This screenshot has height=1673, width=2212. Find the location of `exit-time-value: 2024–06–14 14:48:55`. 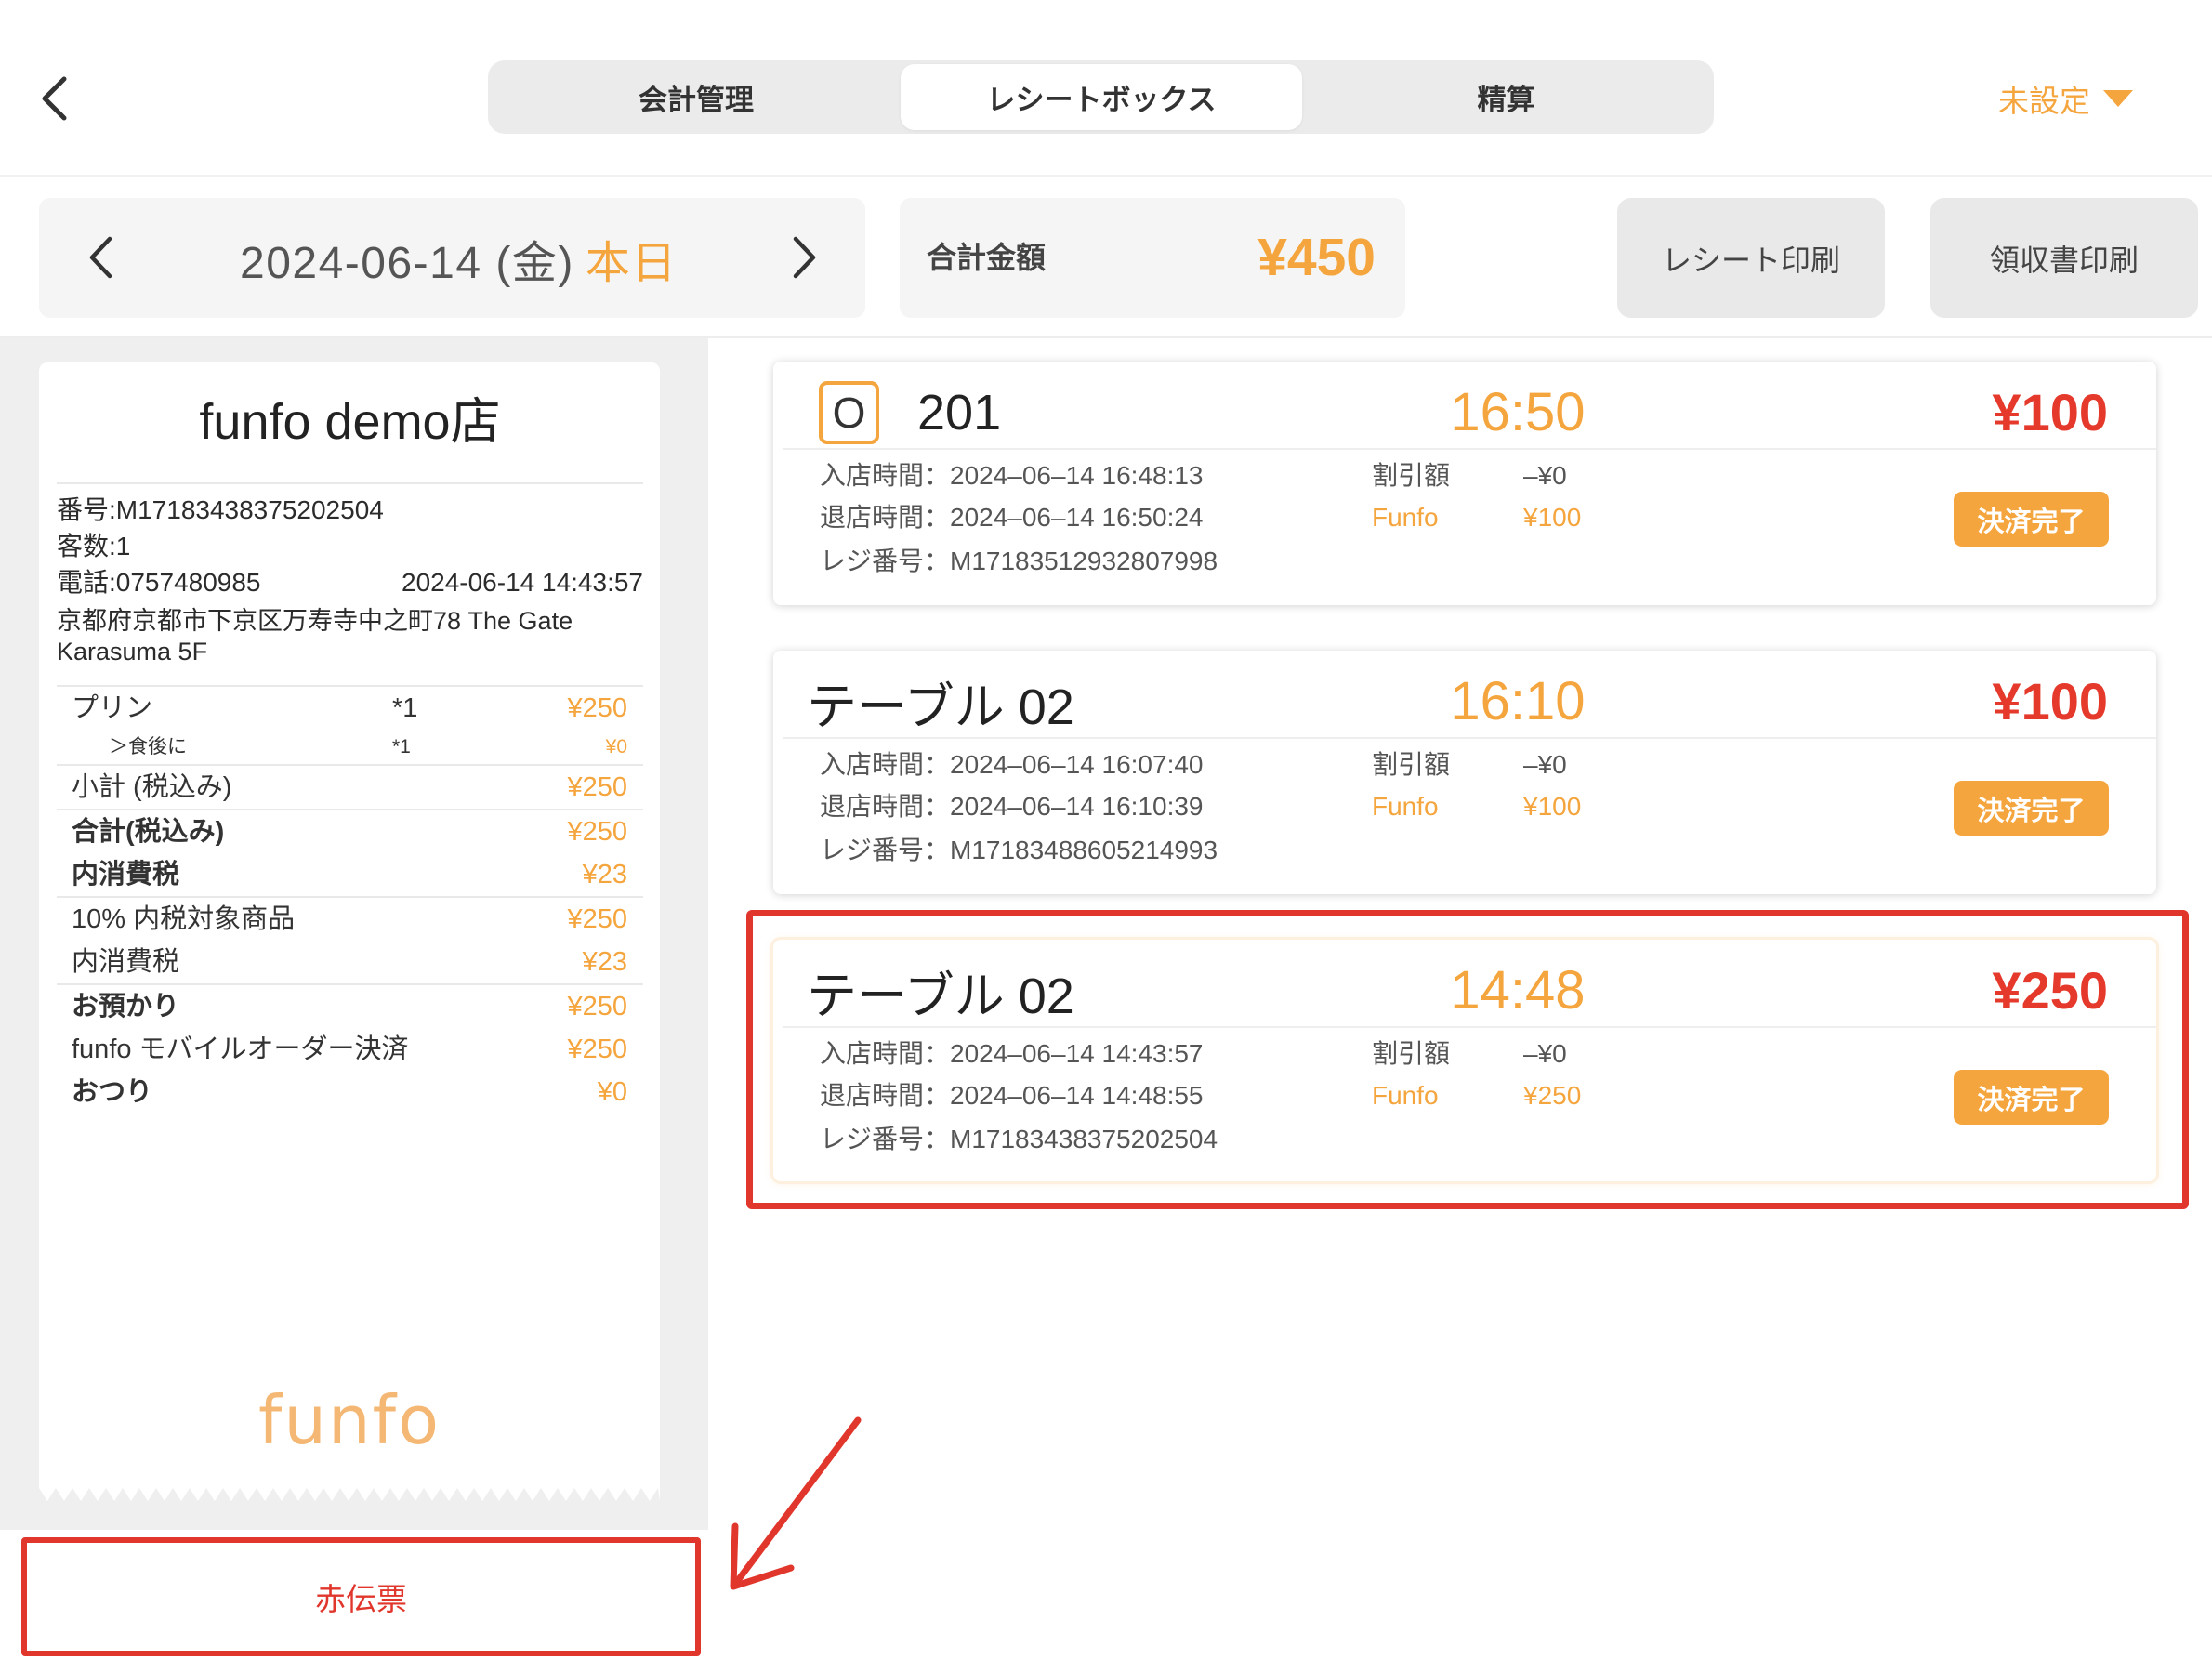

exit-time-value: 2024–06–14 14:48:55 is located at coordinates (1077, 1095).